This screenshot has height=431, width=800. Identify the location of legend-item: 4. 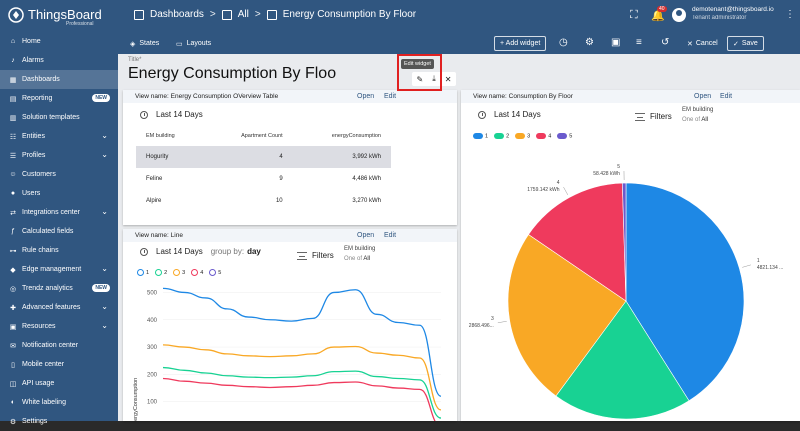
(197, 272).